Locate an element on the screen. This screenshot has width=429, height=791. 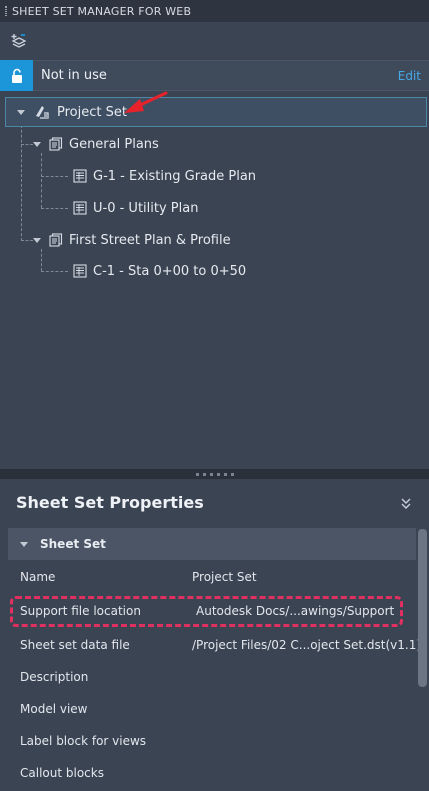
sheet-label: G-1 - Existing Grade Plan is located at coordinates (175, 176).